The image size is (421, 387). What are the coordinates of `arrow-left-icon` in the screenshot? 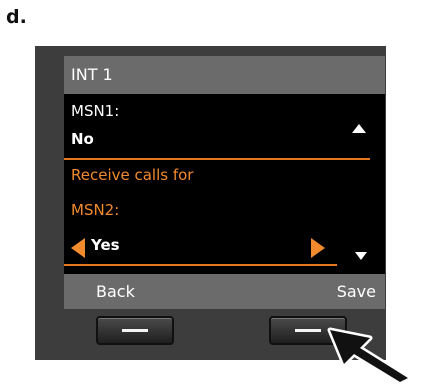 It's located at (78, 248).